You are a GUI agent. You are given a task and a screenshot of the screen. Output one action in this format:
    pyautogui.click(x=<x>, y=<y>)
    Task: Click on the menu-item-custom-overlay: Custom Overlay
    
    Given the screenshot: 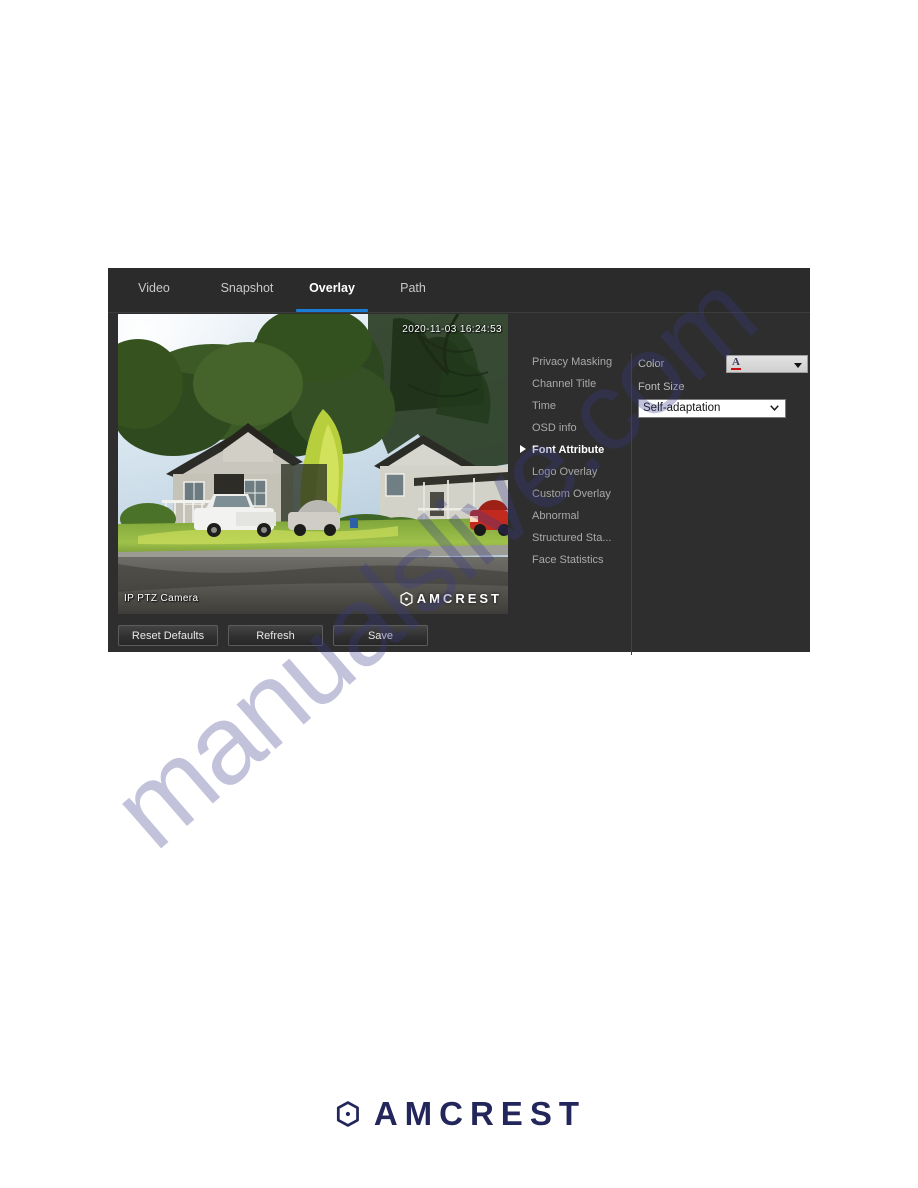 What is the action you would take?
    pyautogui.click(x=575, y=494)
    